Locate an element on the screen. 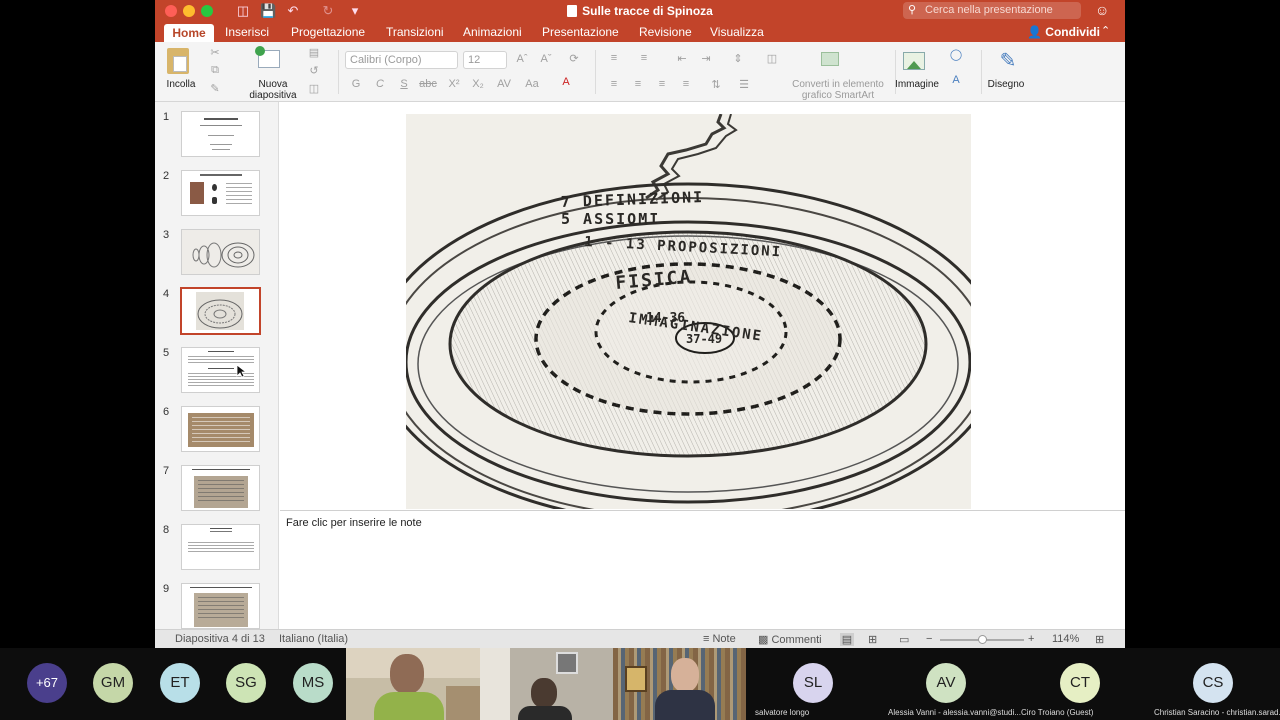 This screenshot has width=1280, height=720. increase-font-icon: Aˆ is located at coordinates (522, 59).